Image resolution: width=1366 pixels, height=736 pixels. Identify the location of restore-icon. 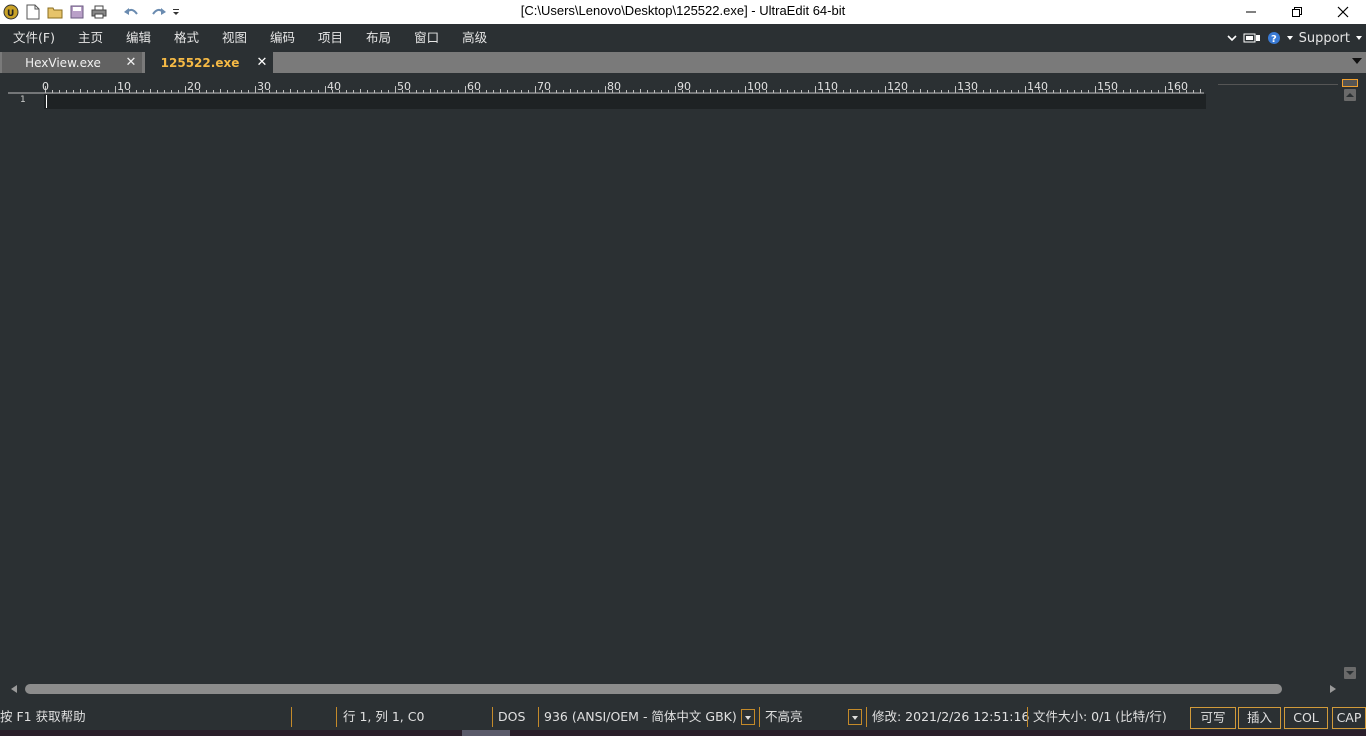
(1297, 12).